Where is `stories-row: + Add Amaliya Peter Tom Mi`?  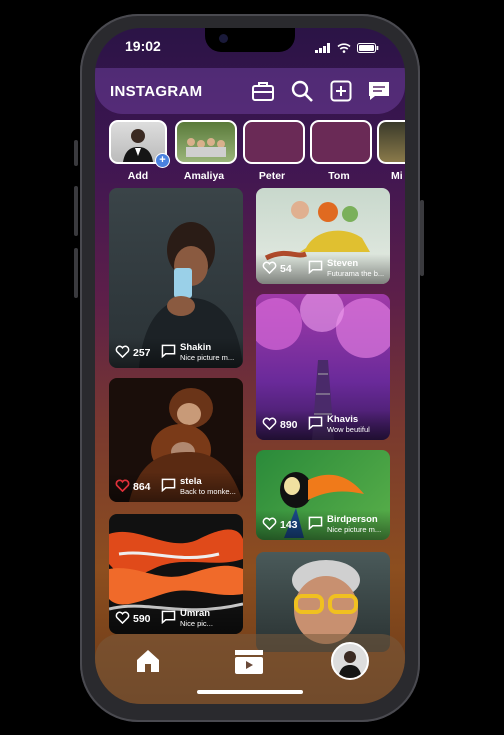
stories-row: + Add Amaliya Peter Tom Mi is located at coordinates (257, 151).